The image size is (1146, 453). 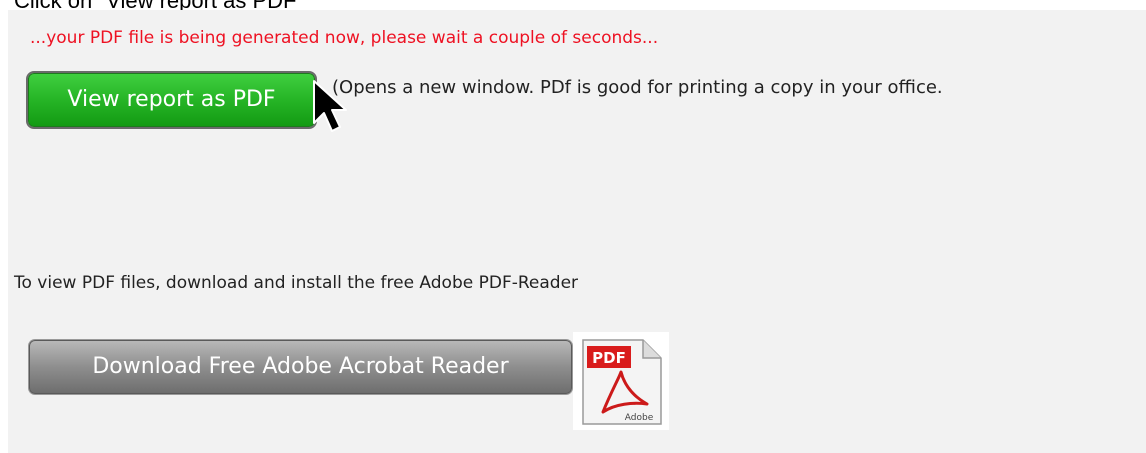 I want to click on adobe-brand-label: Adobe, so click(x=639, y=418).